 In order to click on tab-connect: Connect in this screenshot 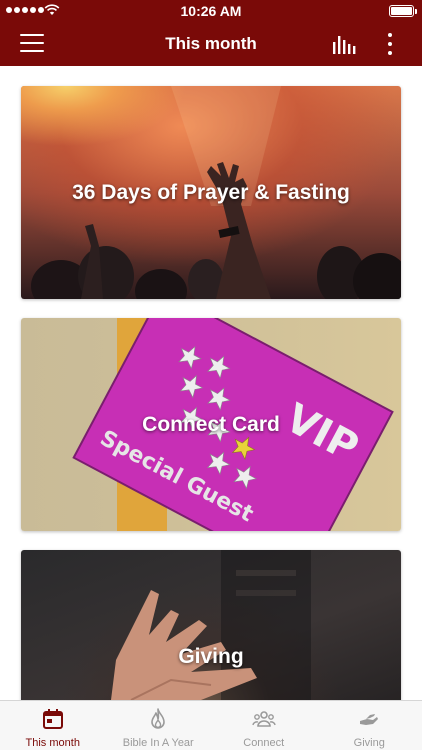, I will do `click(264, 725)`.